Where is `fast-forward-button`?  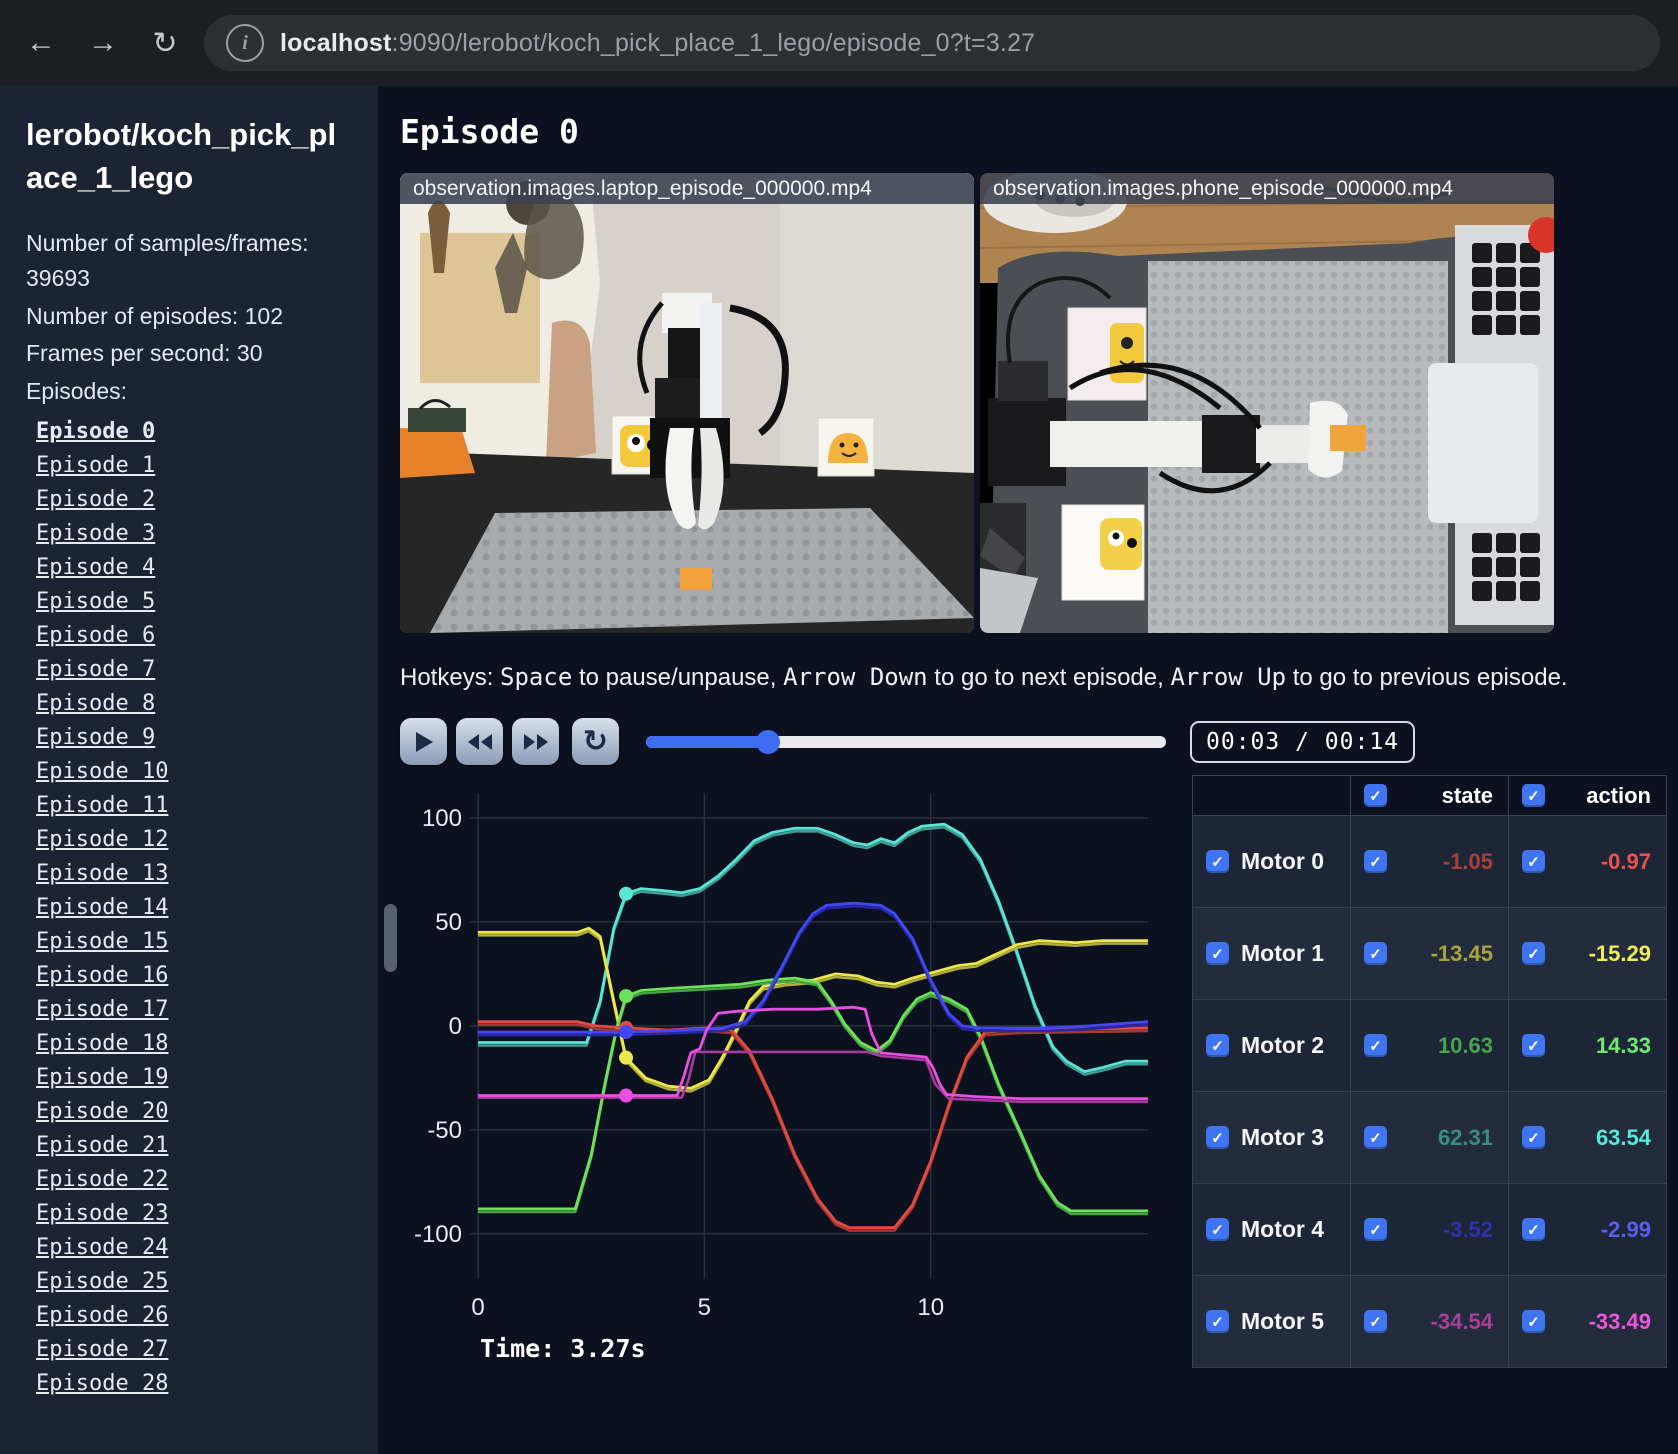
fast-forward-button is located at coordinates (535, 741).